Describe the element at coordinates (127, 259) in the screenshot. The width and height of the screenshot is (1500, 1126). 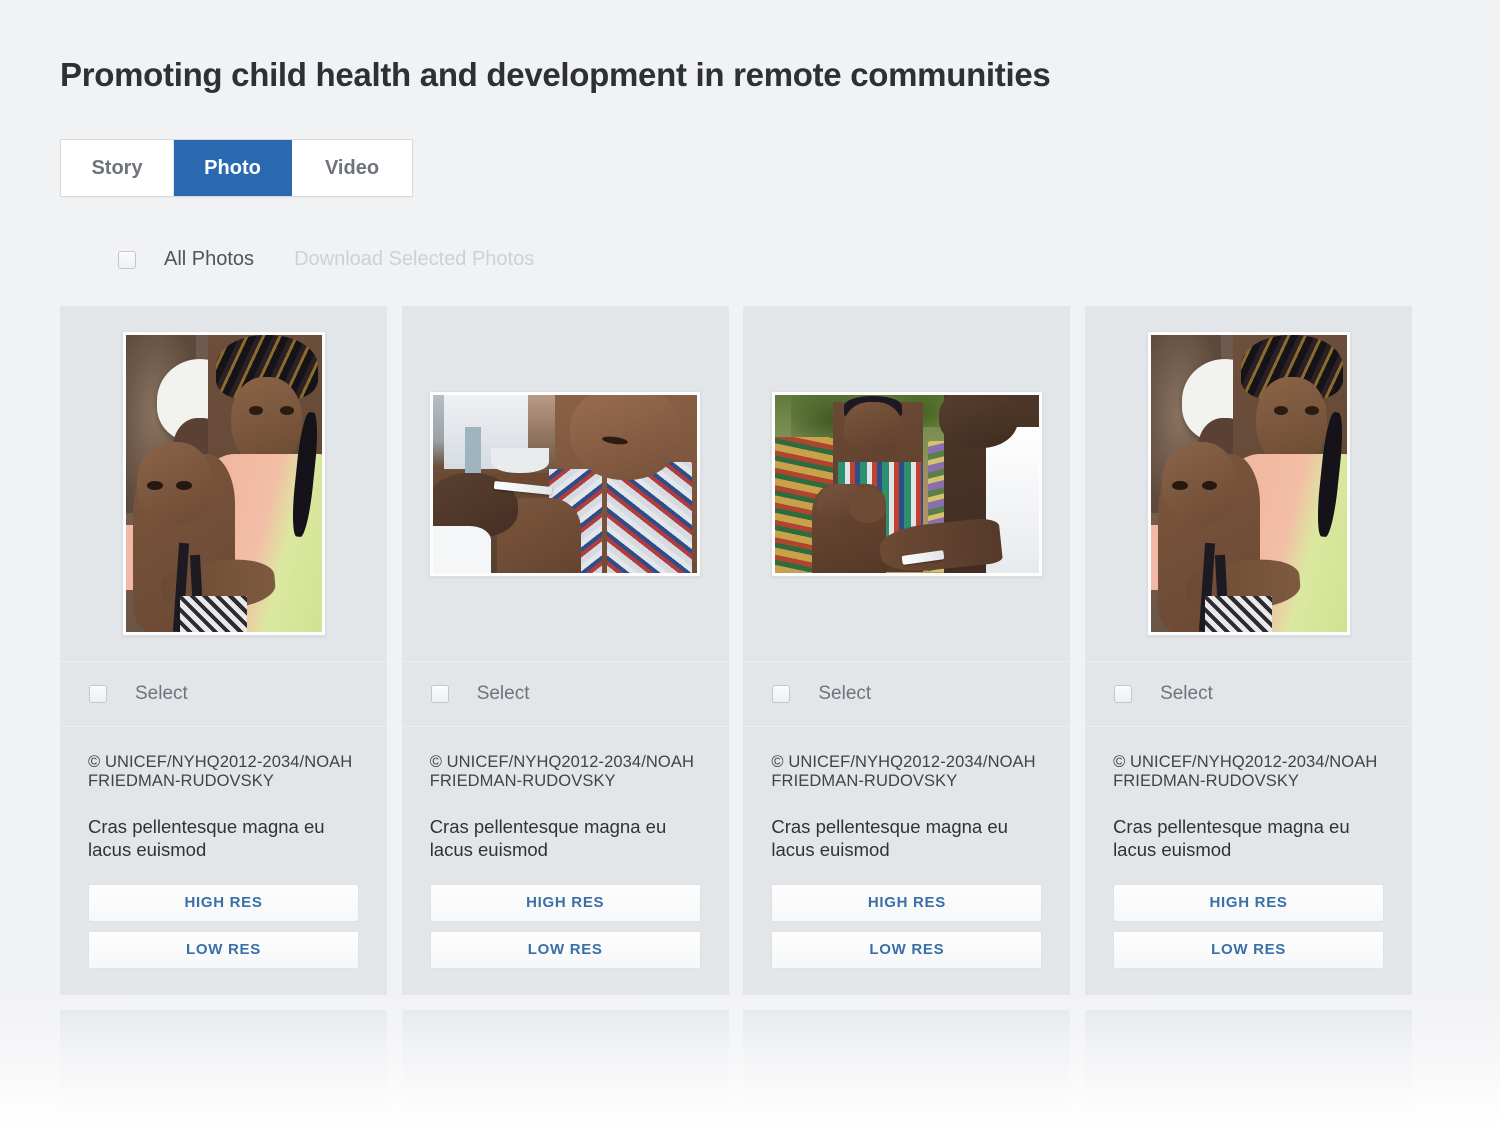
I see `all-photos-checkbox` at that location.